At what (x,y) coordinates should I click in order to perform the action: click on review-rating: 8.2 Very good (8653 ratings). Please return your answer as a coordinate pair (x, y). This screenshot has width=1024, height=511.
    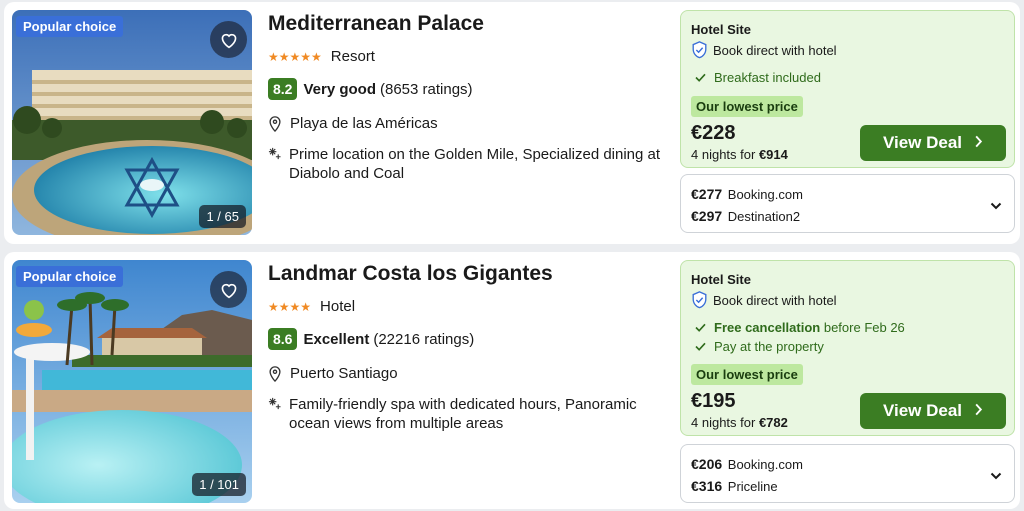
    Looking at the image, I should click on (468, 89).